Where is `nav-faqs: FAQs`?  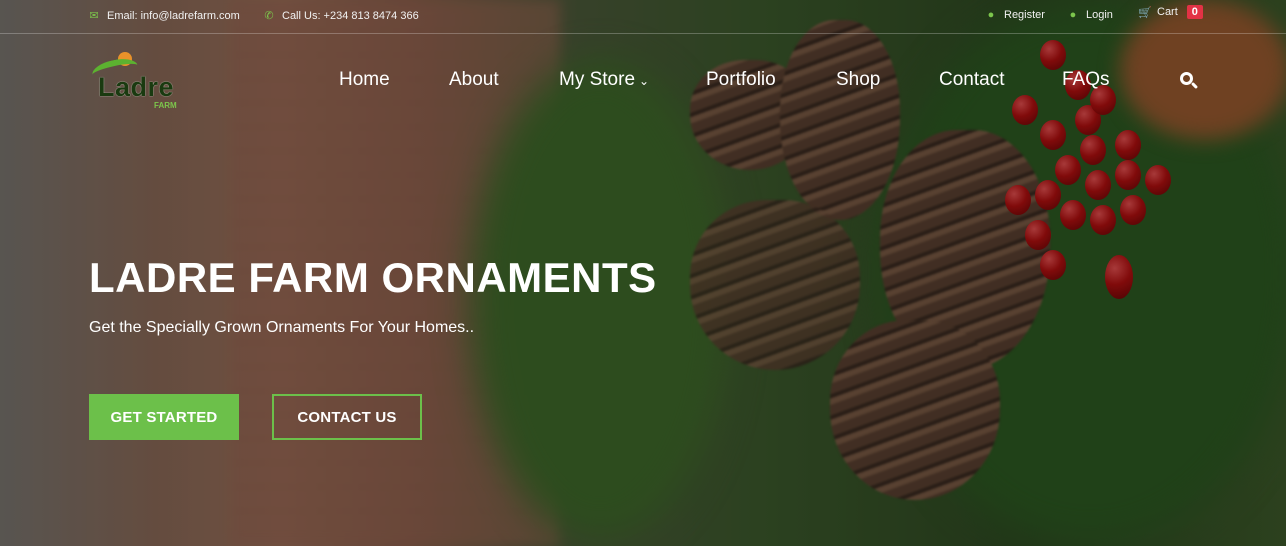
nav-faqs: FAQs is located at coordinates (1086, 80).